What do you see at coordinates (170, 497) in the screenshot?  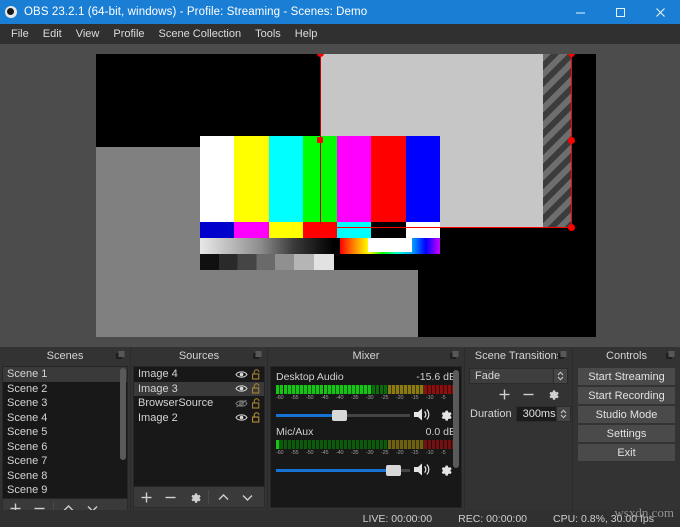 I see `remove-source-button` at bounding box center [170, 497].